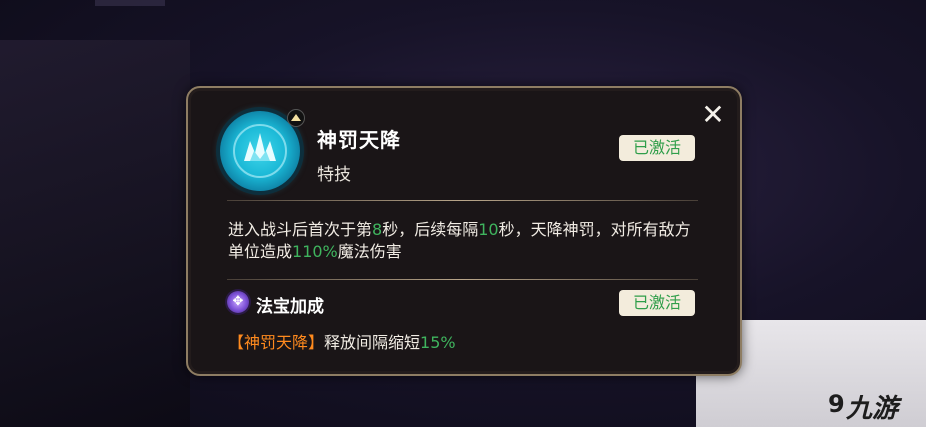 The width and height of the screenshot is (926, 427). Describe the element at coordinates (130, 3) in the screenshot. I see `background-decoration` at that location.